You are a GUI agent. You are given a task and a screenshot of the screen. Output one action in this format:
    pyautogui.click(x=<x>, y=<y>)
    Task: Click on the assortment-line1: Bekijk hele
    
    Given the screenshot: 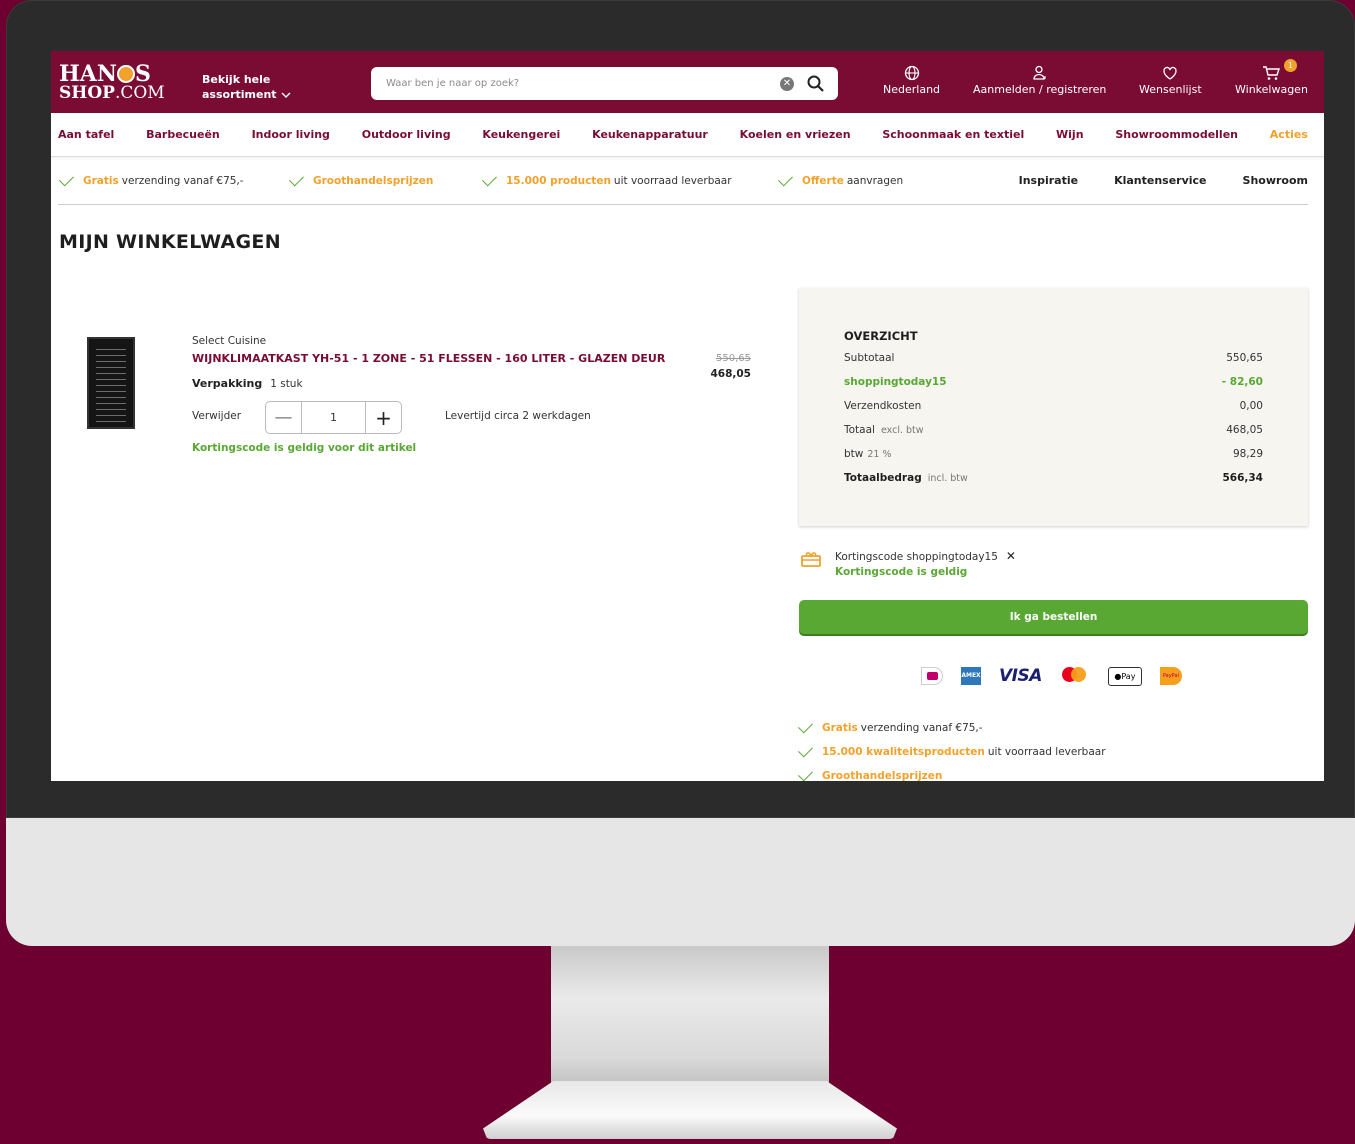 What is the action you would take?
    pyautogui.click(x=236, y=79)
    